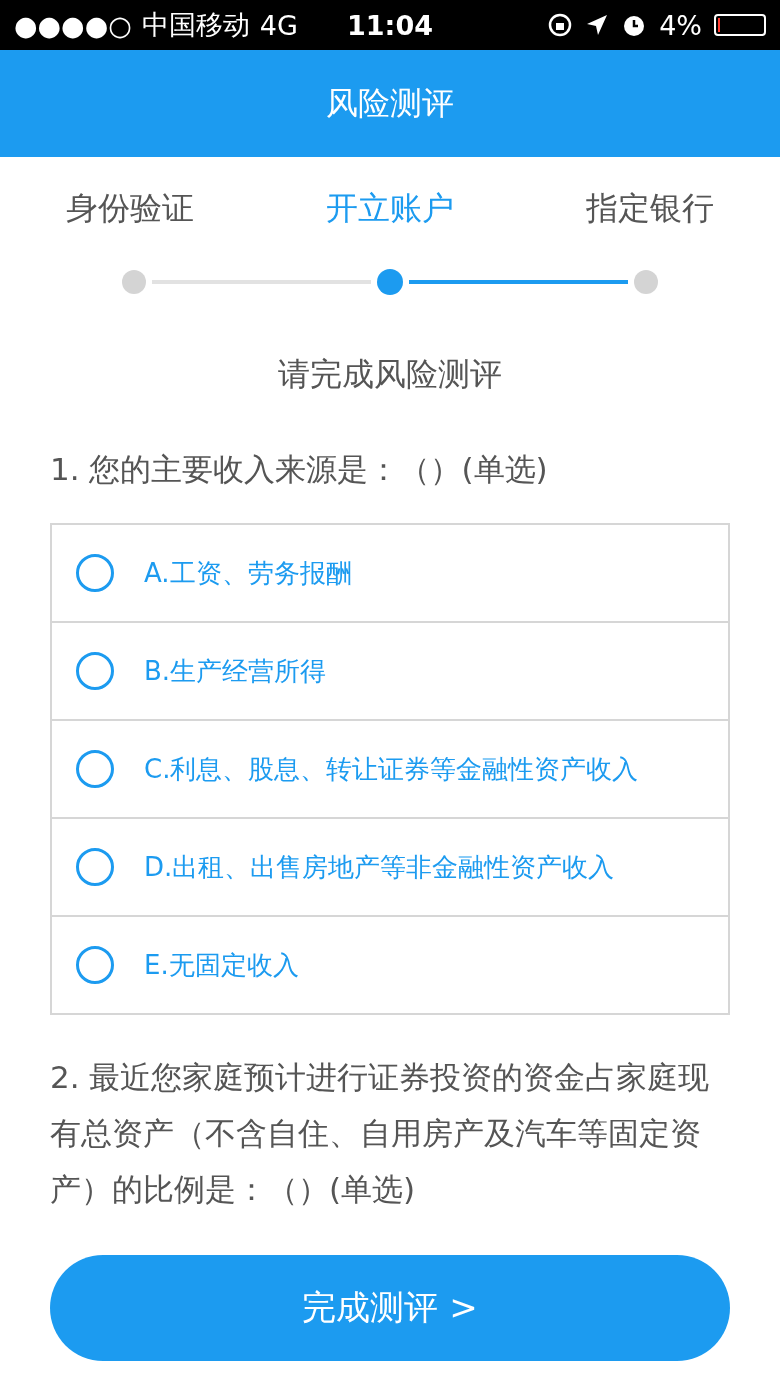  I want to click on option-label: B.生产经营所得, so click(235, 671).